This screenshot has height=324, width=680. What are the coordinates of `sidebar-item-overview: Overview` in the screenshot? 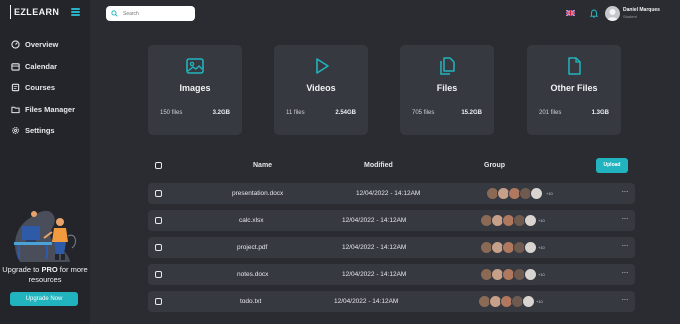 It's located at (43, 44).